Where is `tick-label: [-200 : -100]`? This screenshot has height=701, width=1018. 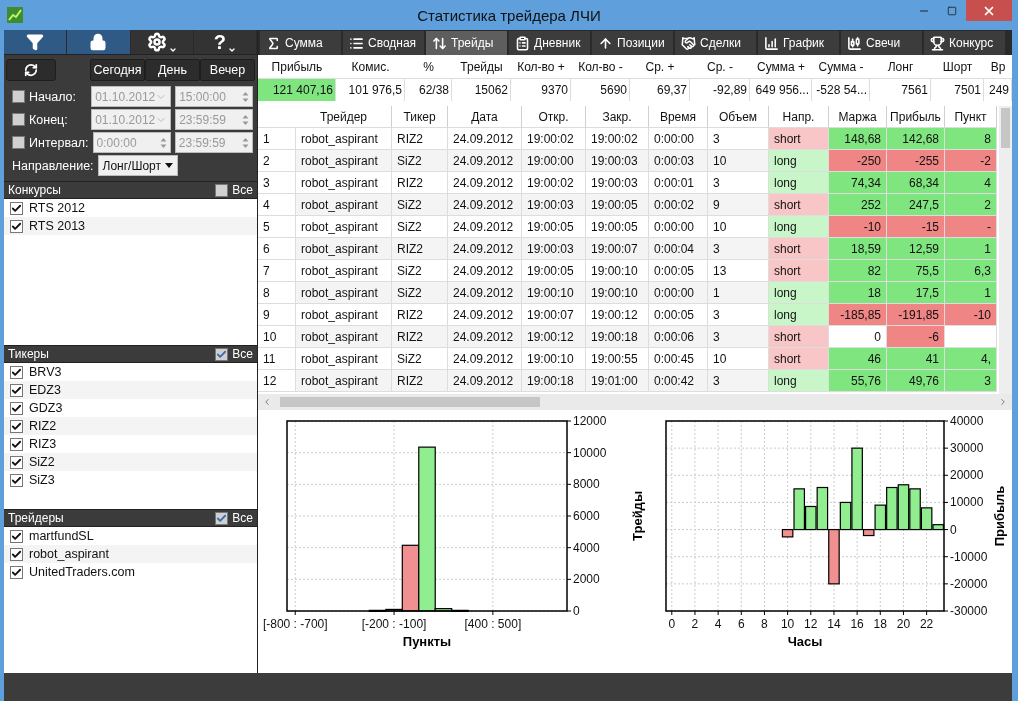
tick-label: [-200 : -100] is located at coordinates (394, 624).